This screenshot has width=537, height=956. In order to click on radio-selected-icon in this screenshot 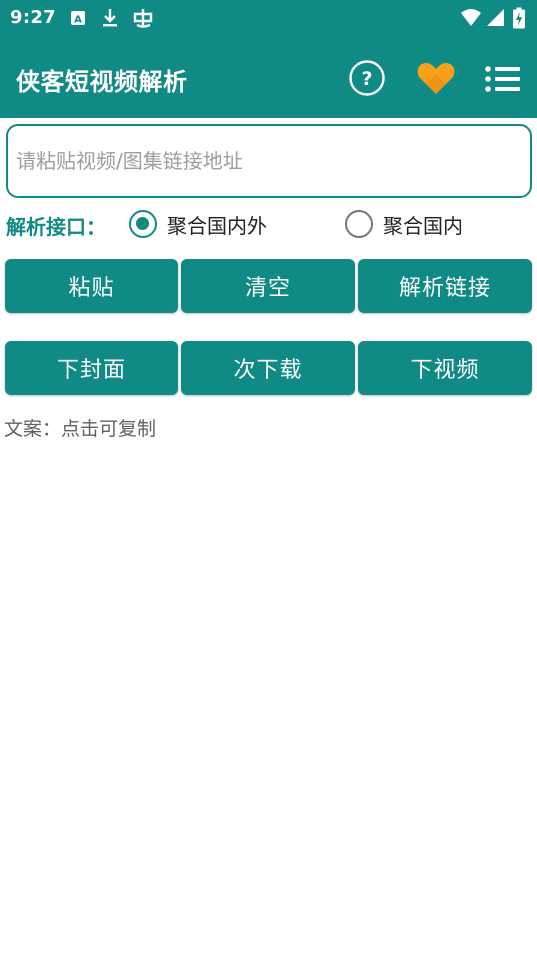, I will do `click(143, 224)`.